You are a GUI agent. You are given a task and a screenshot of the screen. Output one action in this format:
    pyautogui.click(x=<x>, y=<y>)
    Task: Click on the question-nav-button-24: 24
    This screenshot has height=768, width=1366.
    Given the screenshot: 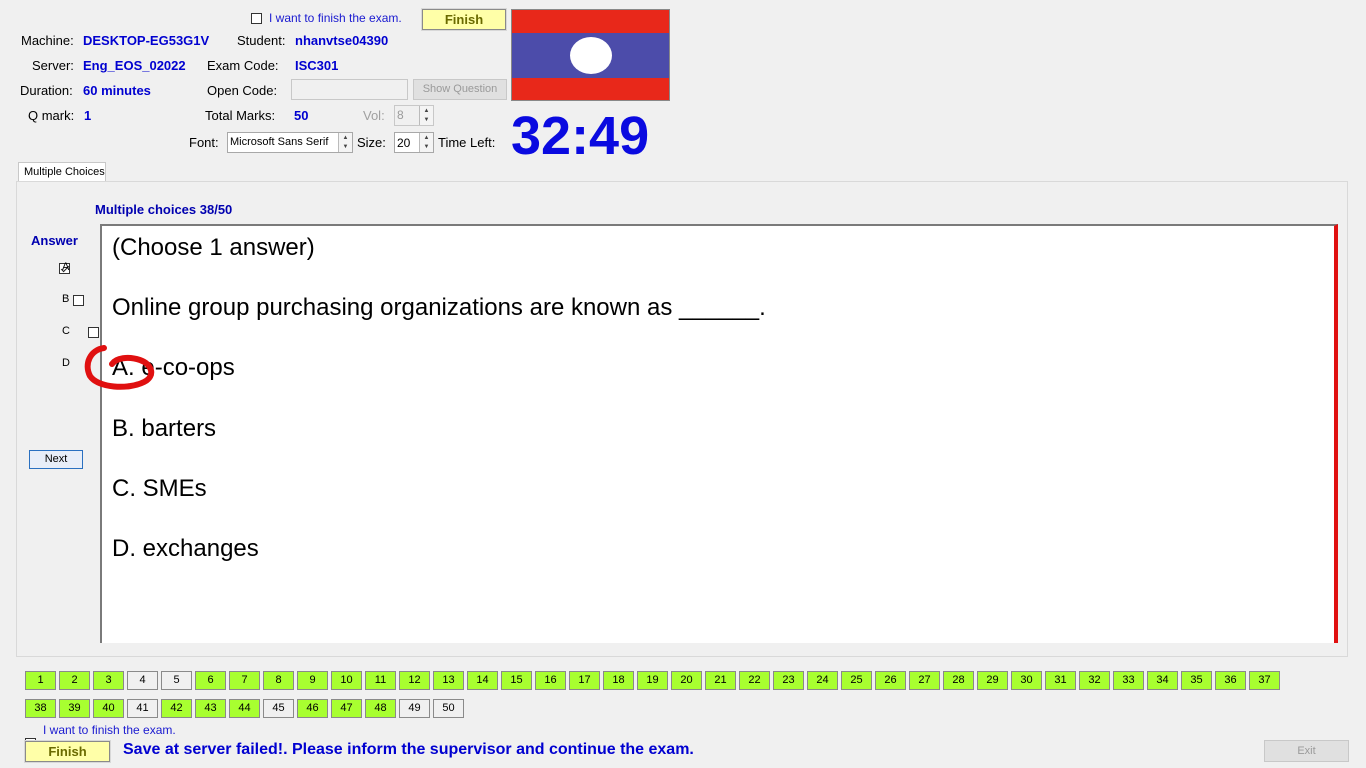 What is the action you would take?
    pyautogui.click(x=822, y=680)
    